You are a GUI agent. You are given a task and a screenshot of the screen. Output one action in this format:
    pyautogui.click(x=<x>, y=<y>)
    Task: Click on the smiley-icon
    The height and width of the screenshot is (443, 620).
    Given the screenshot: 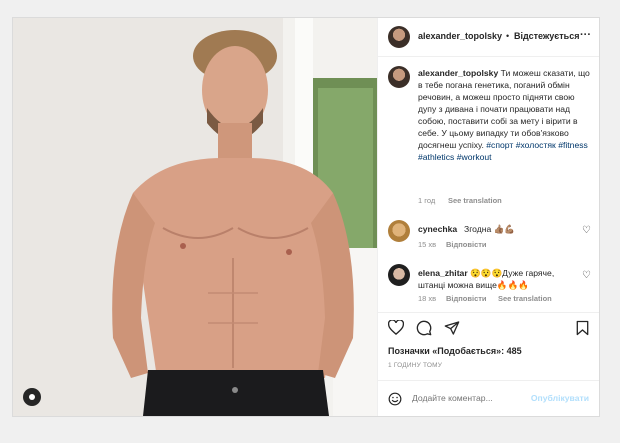 What is the action you would take?
    pyautogui.click(x=395, y=399)
    